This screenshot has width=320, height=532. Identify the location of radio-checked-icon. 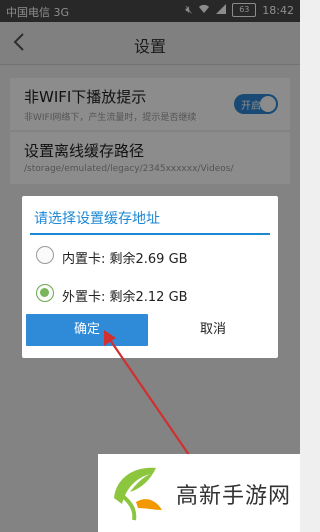
(45, 293).